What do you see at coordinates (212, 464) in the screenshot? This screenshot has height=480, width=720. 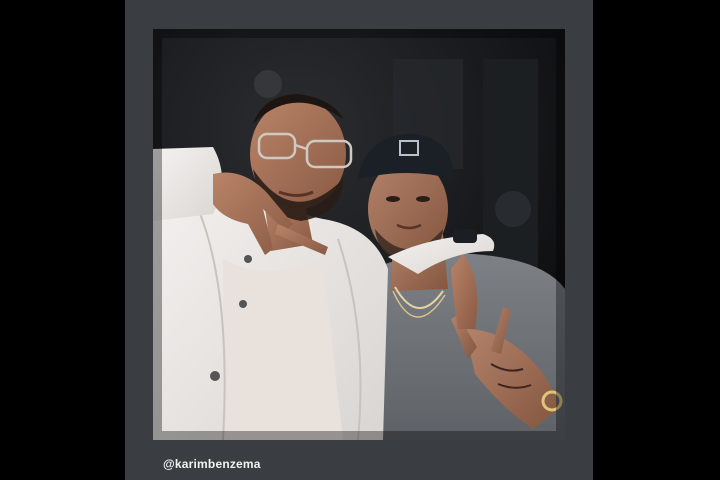 I see `story-mention-caption: @karimbenzema` at bounding box center [212, 464].